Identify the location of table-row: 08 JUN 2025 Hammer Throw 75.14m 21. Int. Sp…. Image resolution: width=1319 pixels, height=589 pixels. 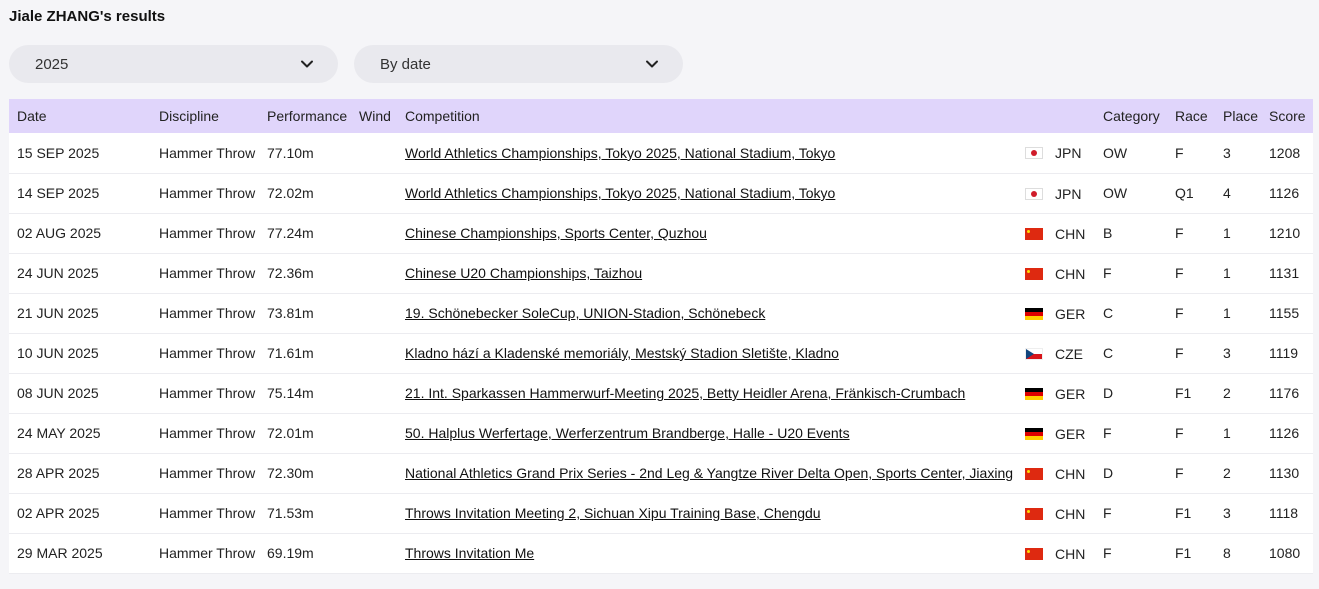
(661, 393).